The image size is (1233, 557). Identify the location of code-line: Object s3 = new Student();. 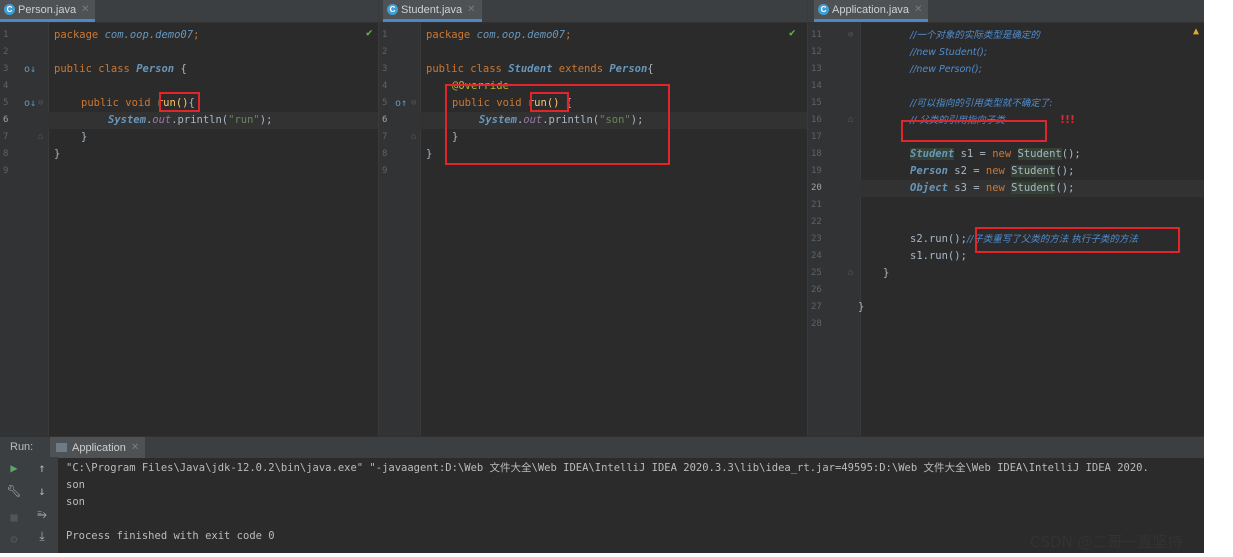
(992, 188).